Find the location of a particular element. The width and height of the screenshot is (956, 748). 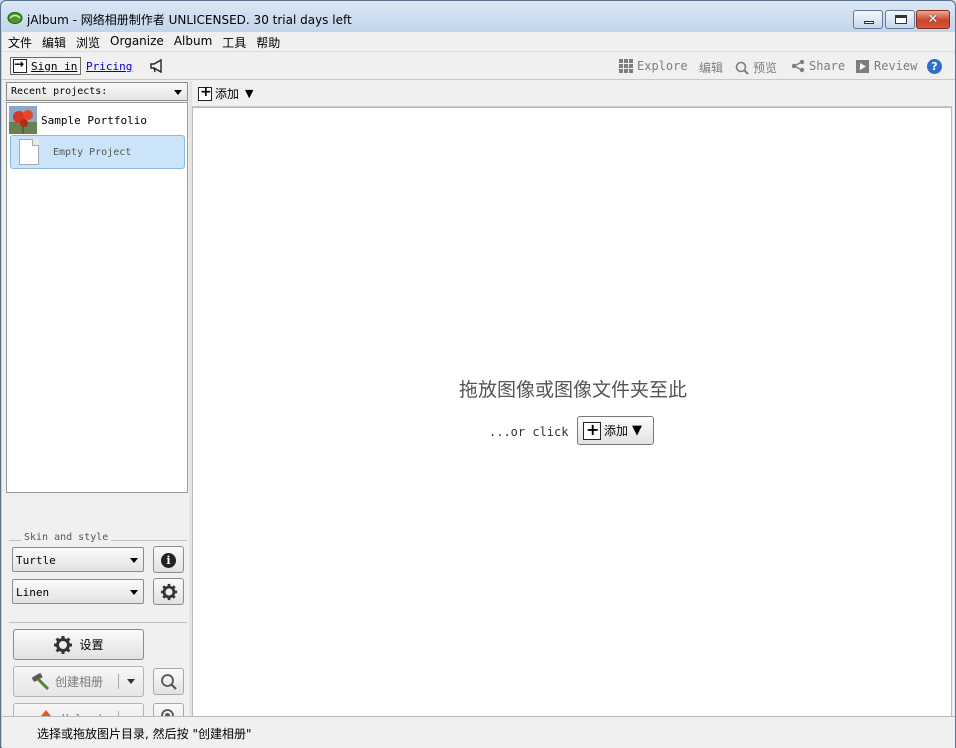

edit-button: 编辑 is located at coordinates (711, 67).